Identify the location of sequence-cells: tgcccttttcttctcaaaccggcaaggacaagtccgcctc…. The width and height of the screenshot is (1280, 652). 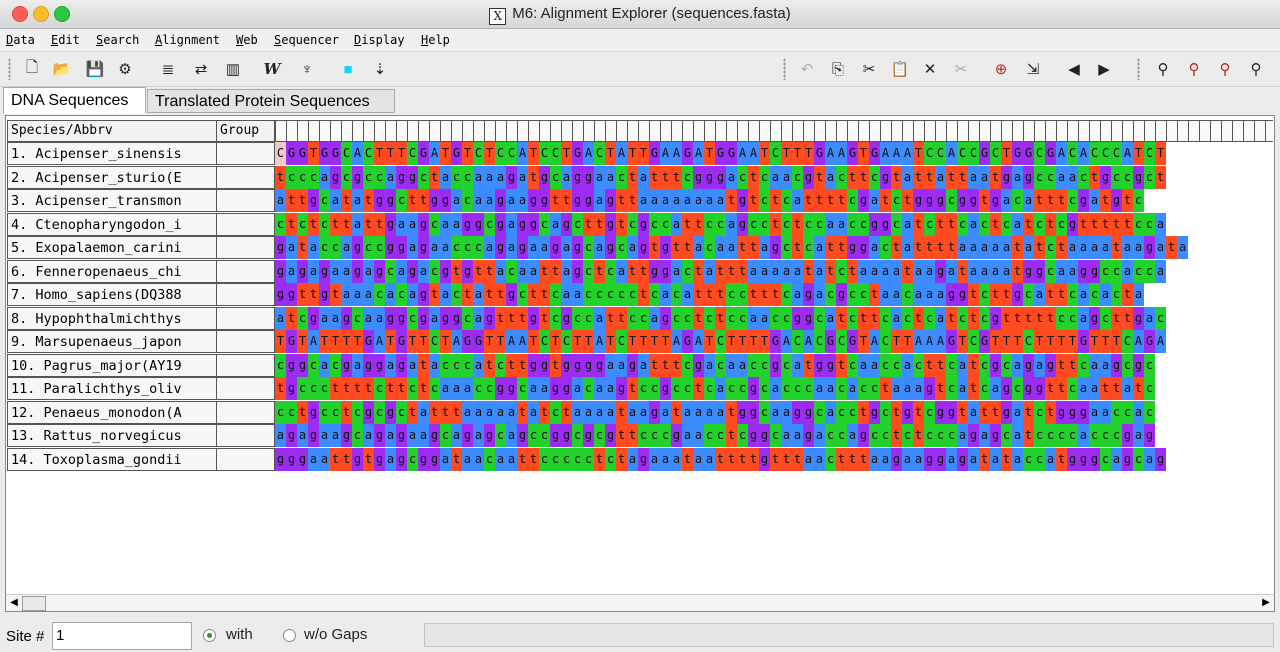
(774, 388).